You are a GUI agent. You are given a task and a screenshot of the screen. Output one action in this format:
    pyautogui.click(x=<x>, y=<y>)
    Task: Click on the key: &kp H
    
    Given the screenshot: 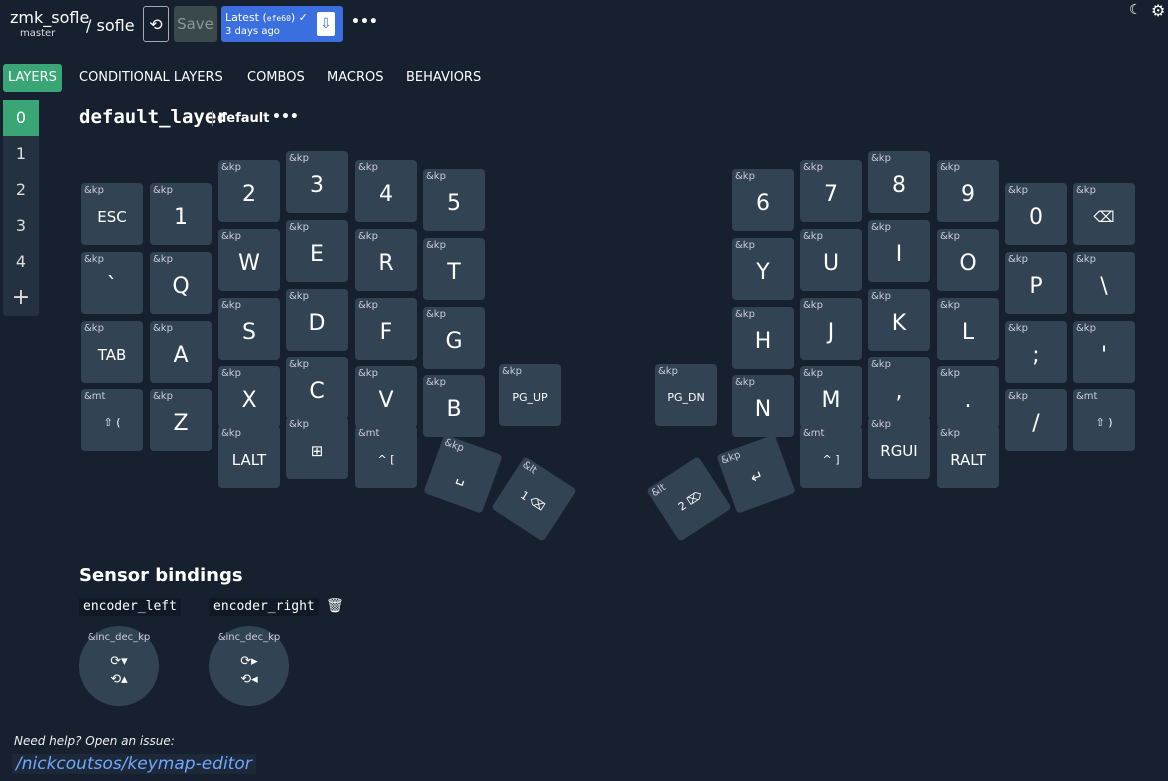 What is the action you would take?
    pyautogui.click(x=763, y=338)
    